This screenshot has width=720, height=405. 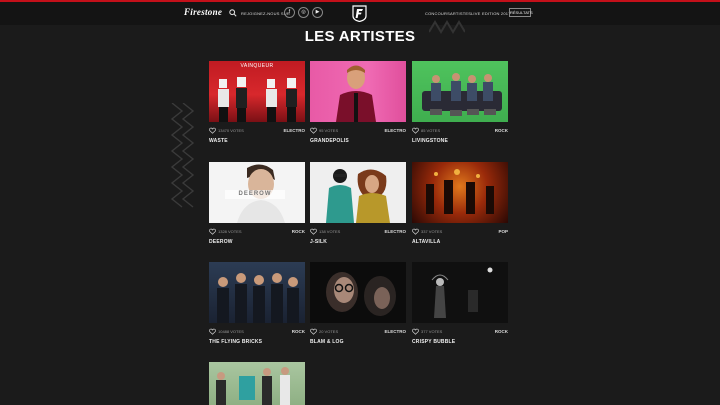 I want to click on artist-photo: DEEROW, so click(x=257, y=192).